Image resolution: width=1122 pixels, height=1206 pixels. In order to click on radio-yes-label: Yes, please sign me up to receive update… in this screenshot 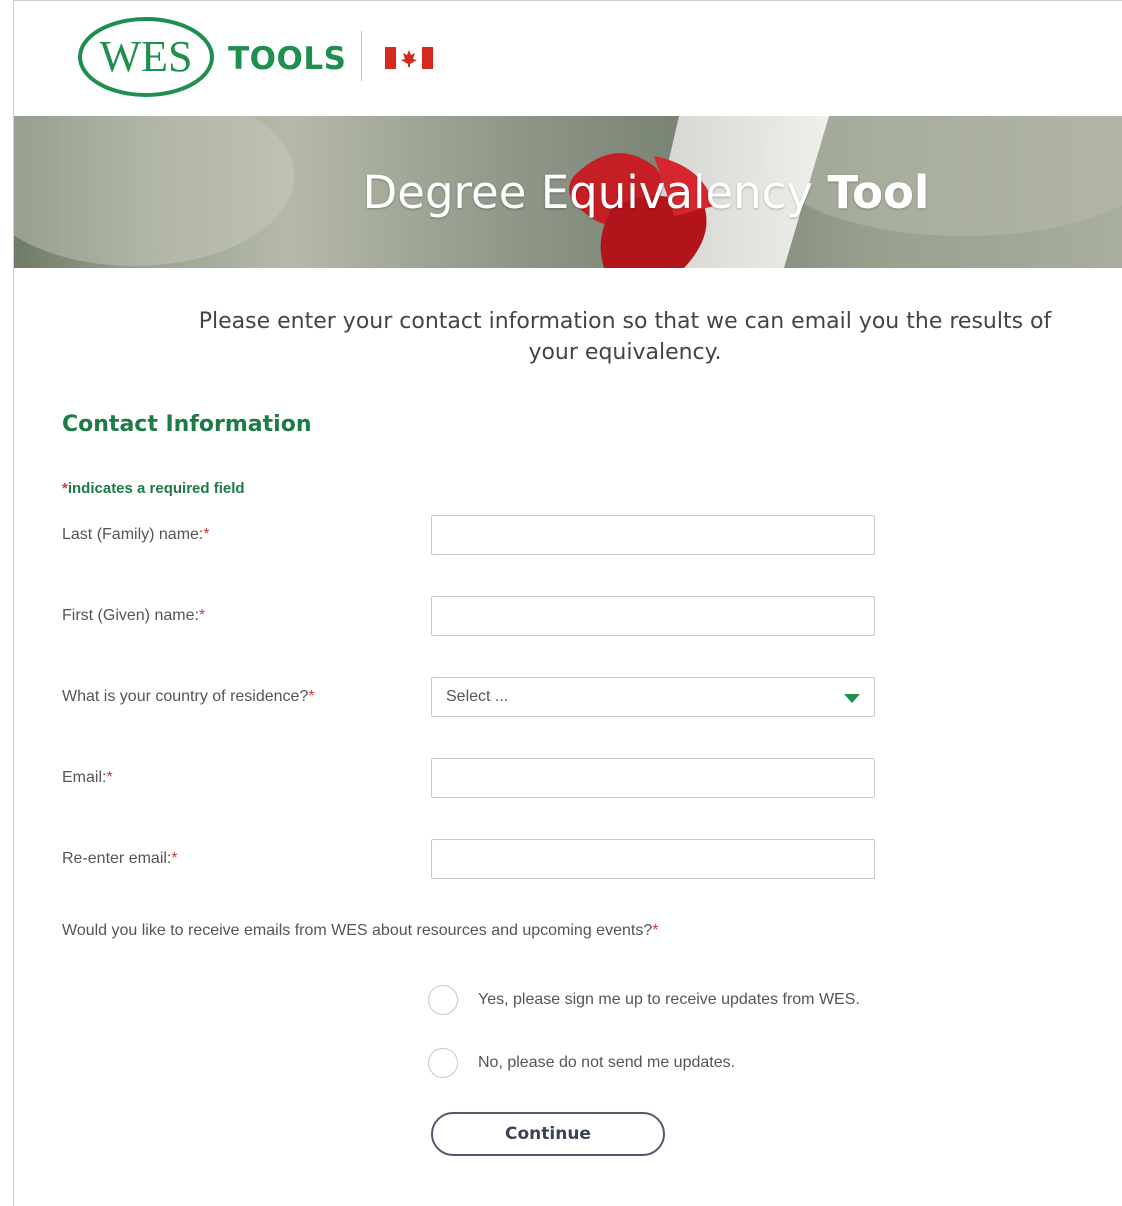, I will do `click(669, 1000)`.